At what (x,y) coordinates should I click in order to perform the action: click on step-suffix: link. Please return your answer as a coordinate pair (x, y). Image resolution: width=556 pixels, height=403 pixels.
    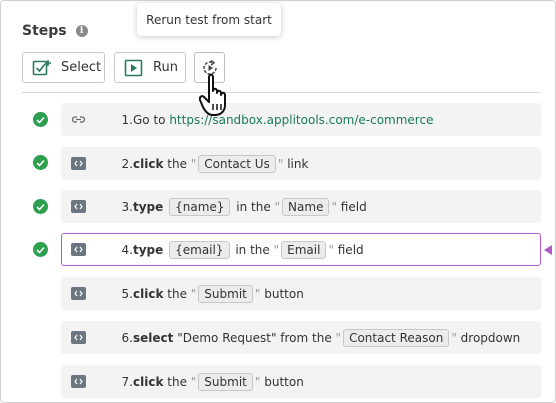
    Looking at the image, I should click on (296, 163).